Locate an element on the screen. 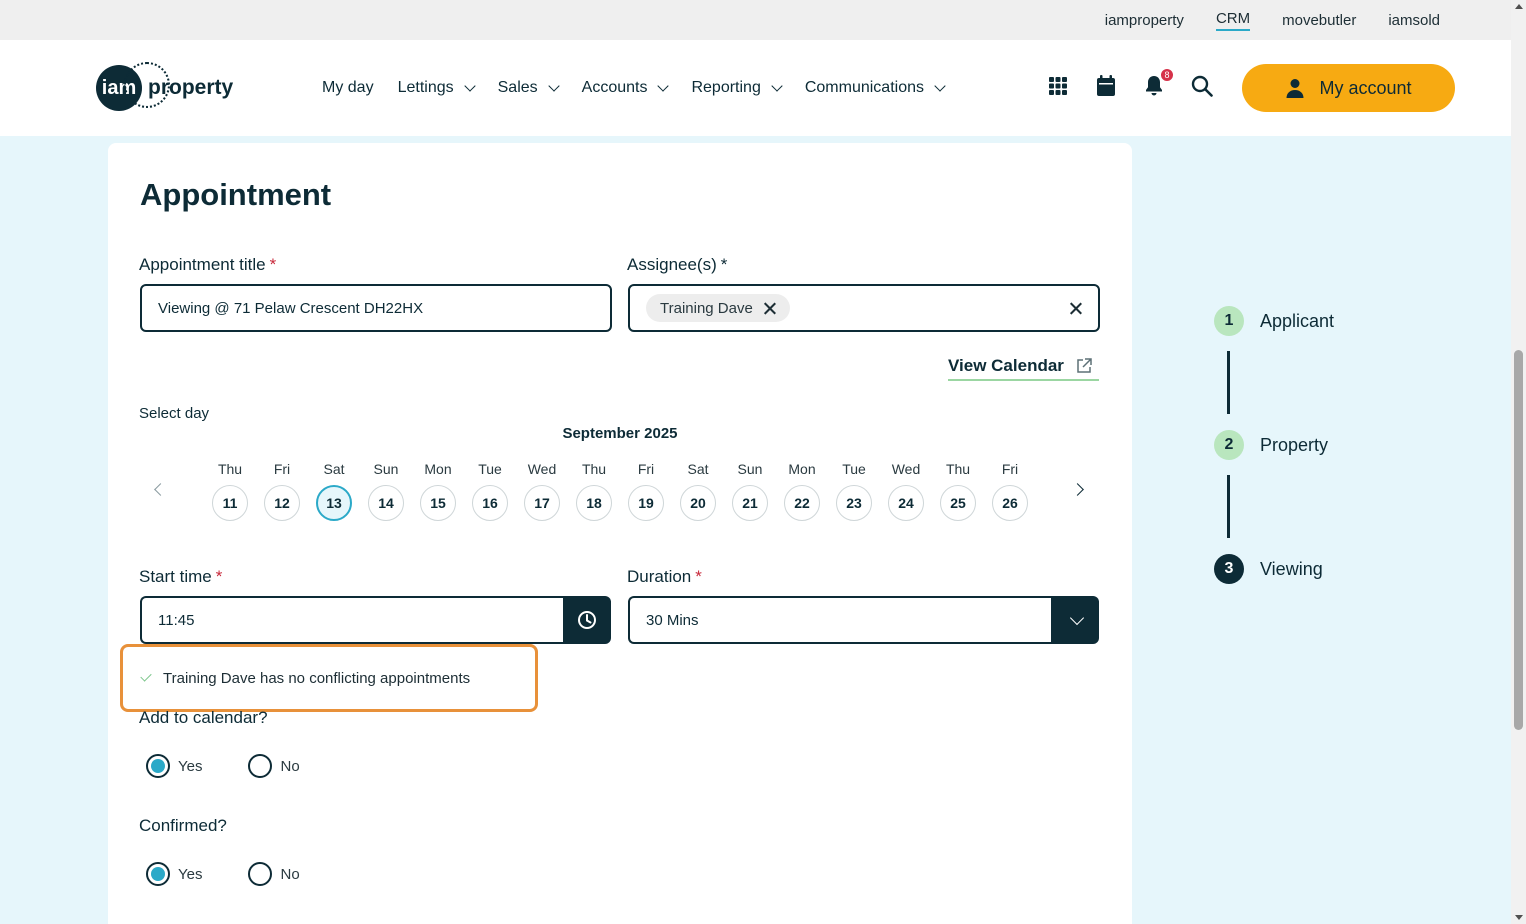  view-calendar-link: View Calendar is located at coordinates (1023, 368).